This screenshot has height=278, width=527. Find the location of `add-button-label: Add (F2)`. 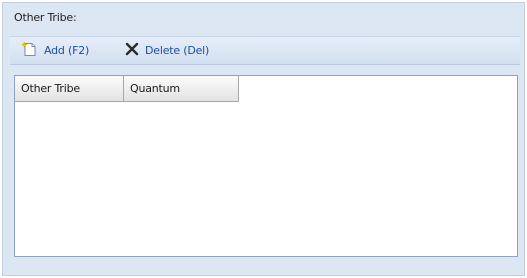

add-button-label: Add (F2) is located at coordinates (67, 50).